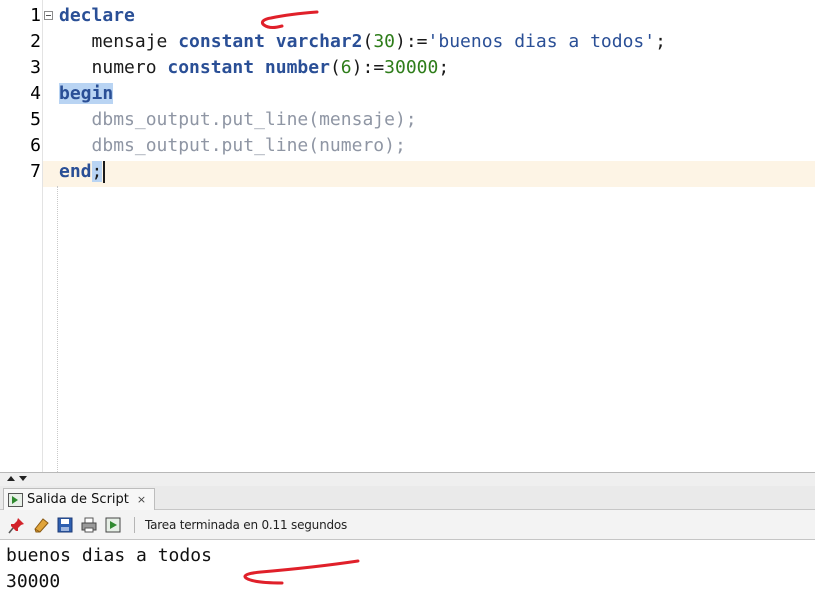 This screenshot has width=815, height=599. What do you see at coordinates (346, 67) in the screenshot?
I see `number-literal: 6` at bounding box center [346, 67].